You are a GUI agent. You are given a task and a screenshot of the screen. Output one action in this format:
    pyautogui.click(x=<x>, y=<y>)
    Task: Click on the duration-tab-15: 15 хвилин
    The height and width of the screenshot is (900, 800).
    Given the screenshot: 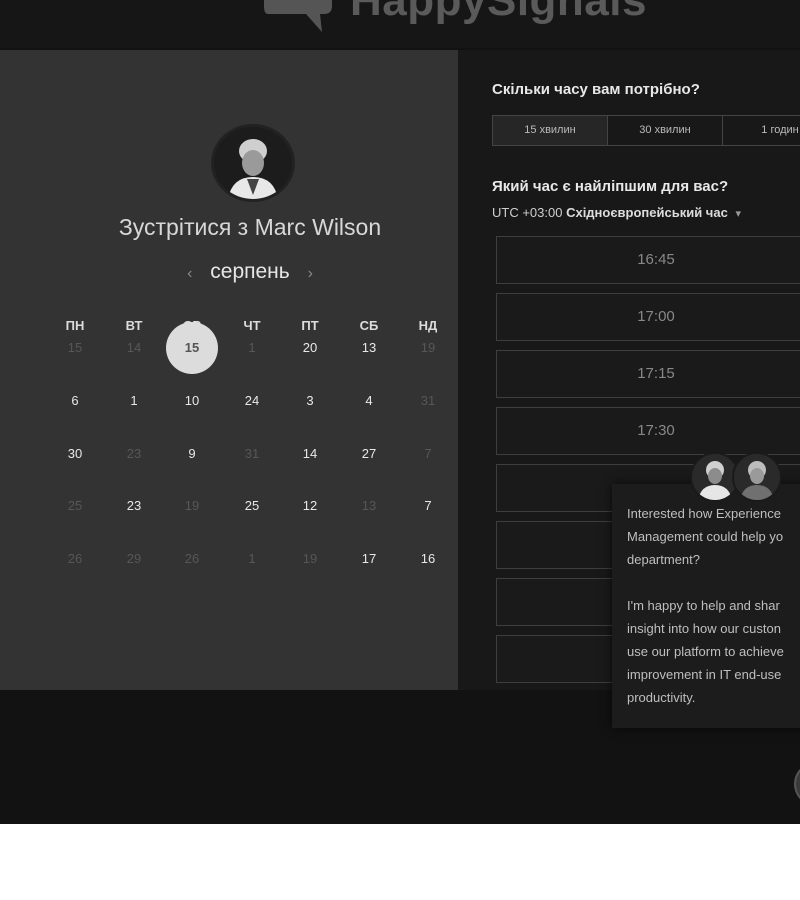 What is the action you would take?
    pyautogui.click(x=550, y=130)
    